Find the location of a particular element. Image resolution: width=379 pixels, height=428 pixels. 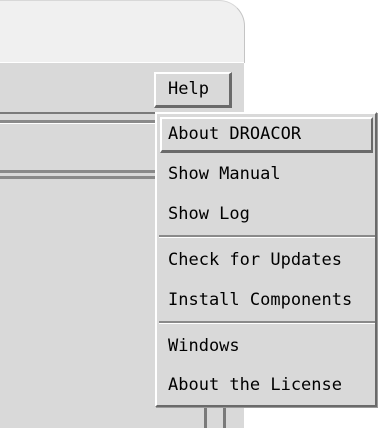

menu-item-install-components: Install Components is located at coordinates (266, 300).